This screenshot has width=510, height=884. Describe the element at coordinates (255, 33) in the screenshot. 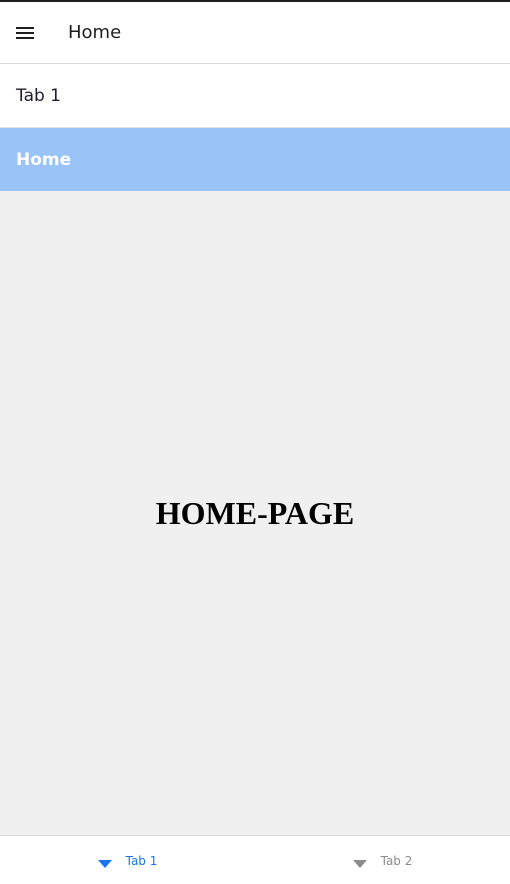

I see `app-header: Home` at that location.